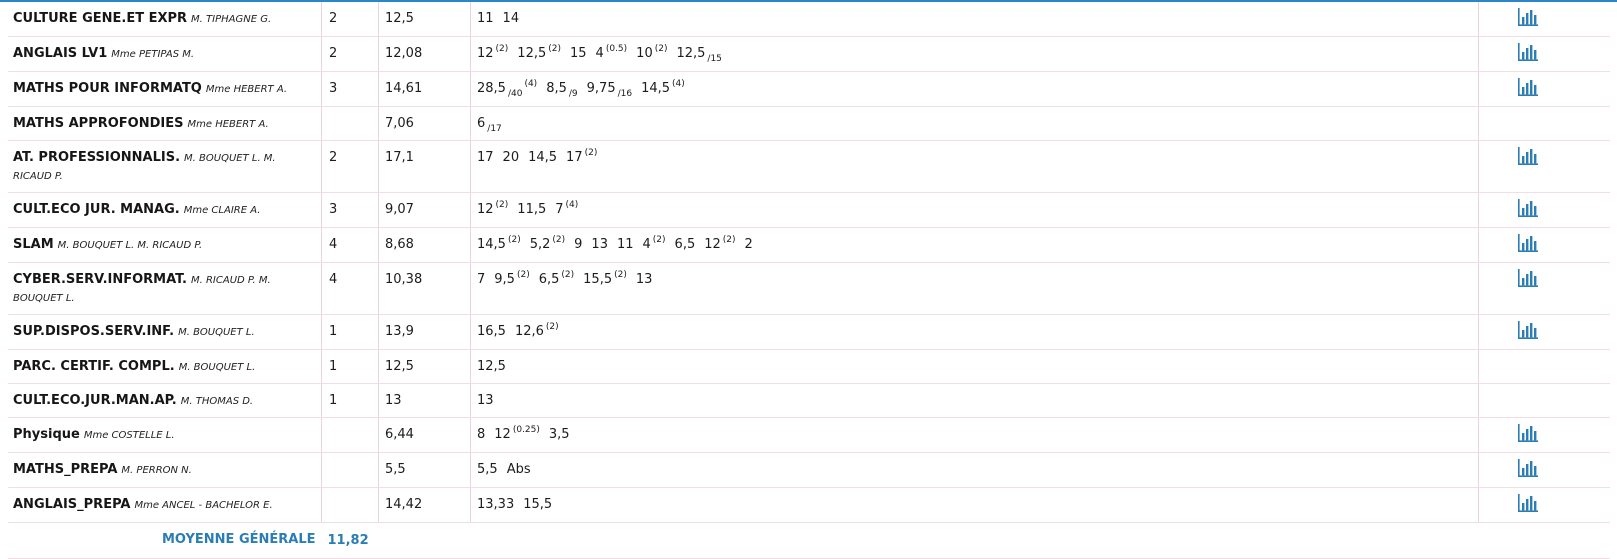 This screenshot has width=1617, height=559. I want to click on grades-cell: 12 (2) 12,5 (2) 15 4 (0.5) 10 (2) 12,5/15, so click(974, 54).